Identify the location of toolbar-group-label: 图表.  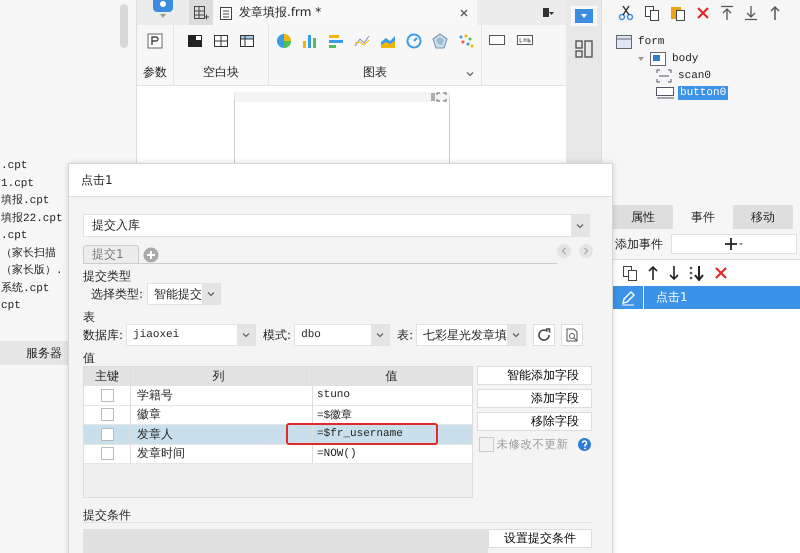
(375, 72).